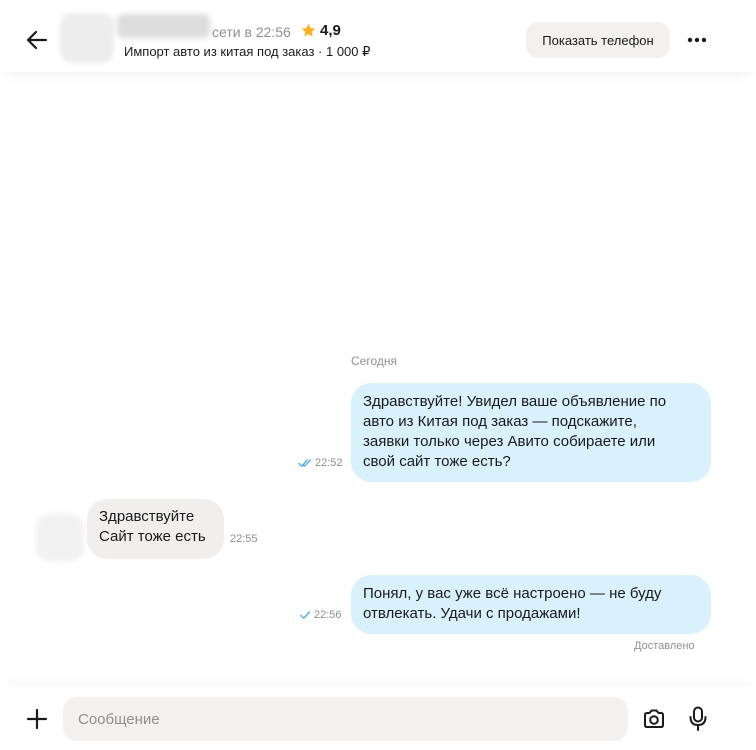  I want to click on plus-icon, so click(37, 719).